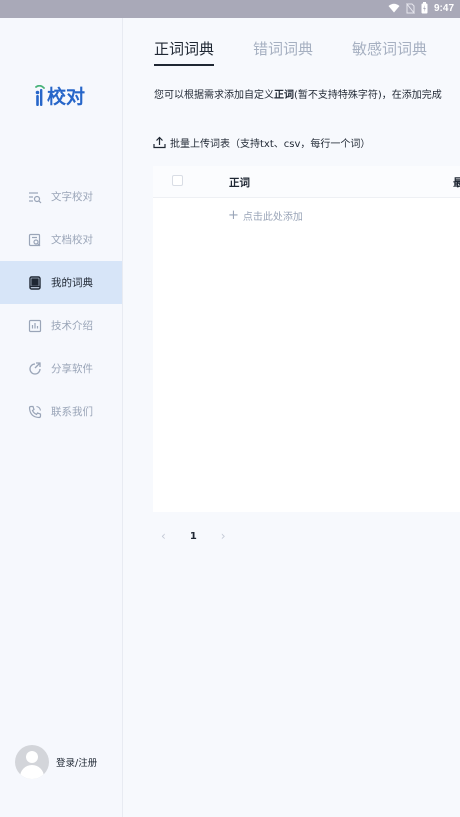 The width and height of the screenshot is (460, 817). I want to click on dictionary-tabs: 正词词典 错词词典 敏感词词典, so click(307, 52).